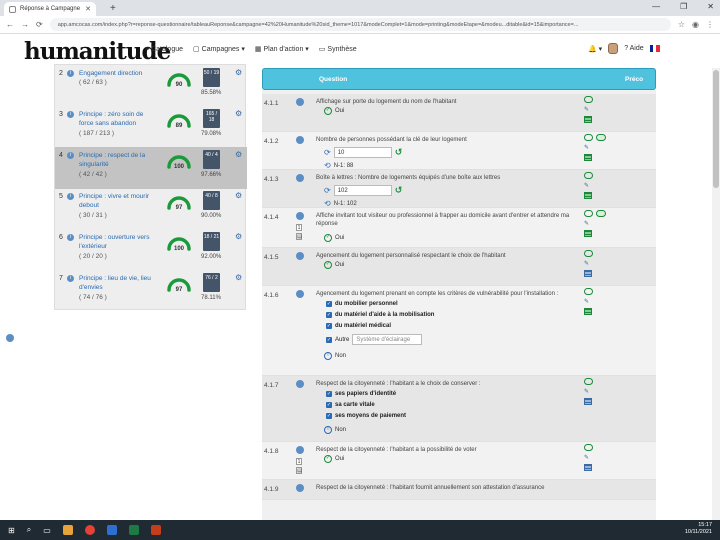 This screenshot has width=720, height=540. Describe the element at coordinates (399, 152) in the screenshot. I see `undo-icon: ↺` at that location.